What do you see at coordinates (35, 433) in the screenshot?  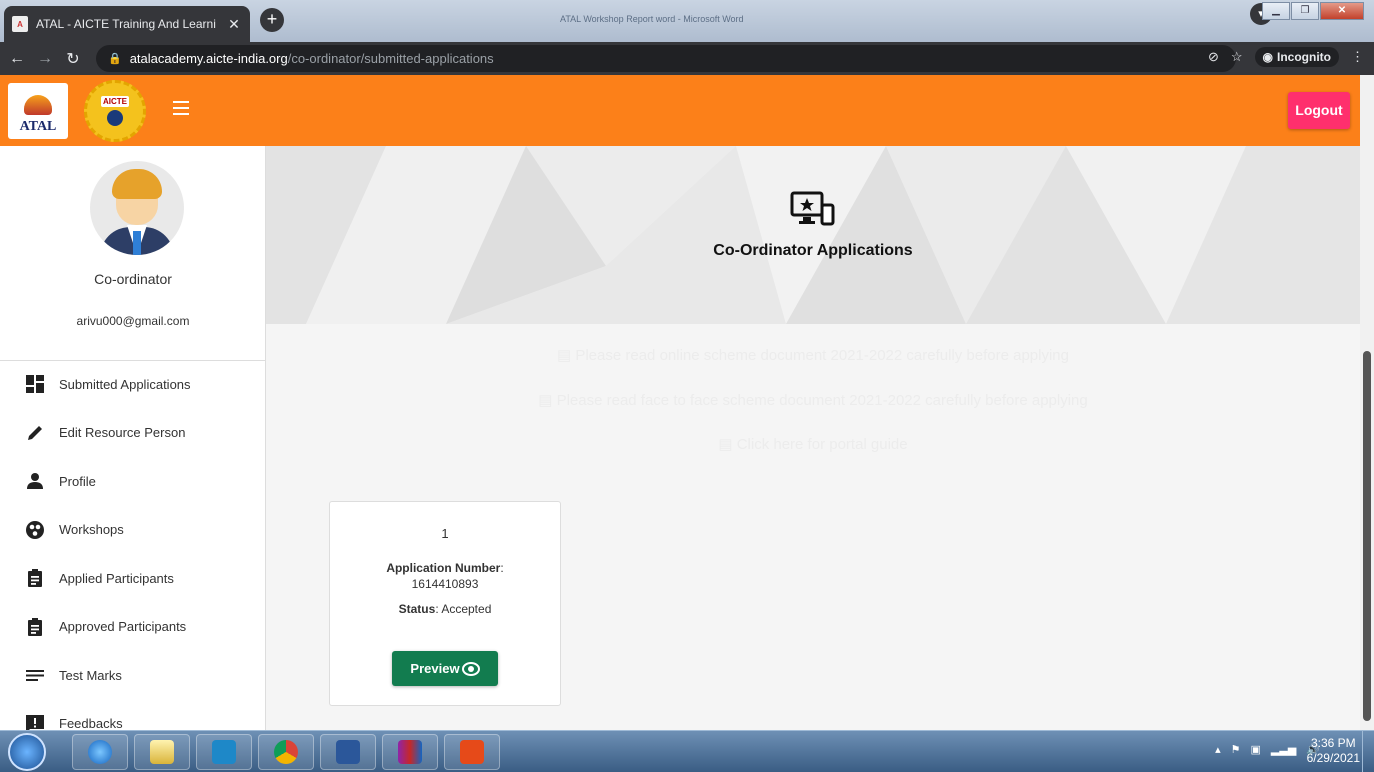 I see `pencil-icon` at bounding box center [35, 433].